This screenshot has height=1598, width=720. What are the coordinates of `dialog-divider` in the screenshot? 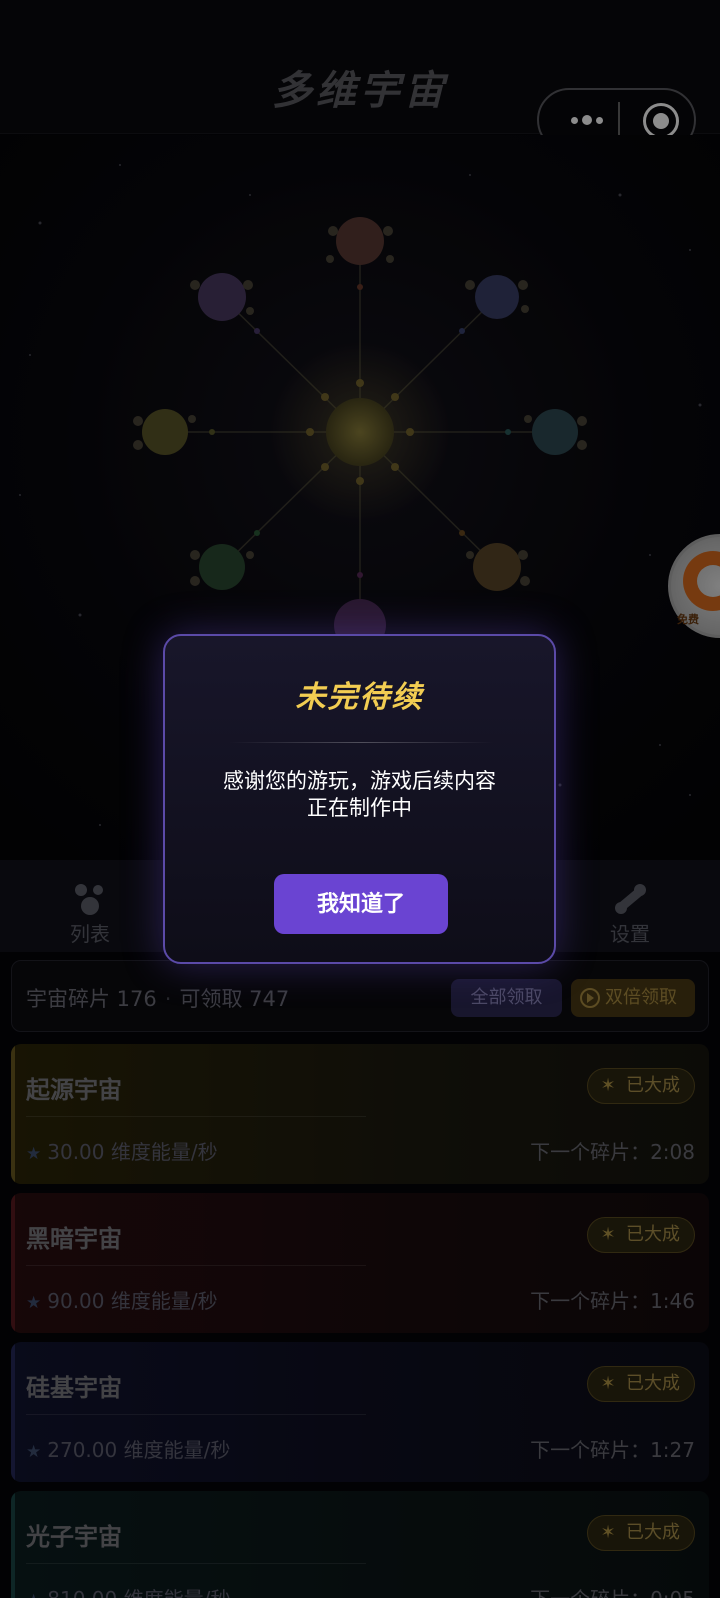 It's located at (361, 742).